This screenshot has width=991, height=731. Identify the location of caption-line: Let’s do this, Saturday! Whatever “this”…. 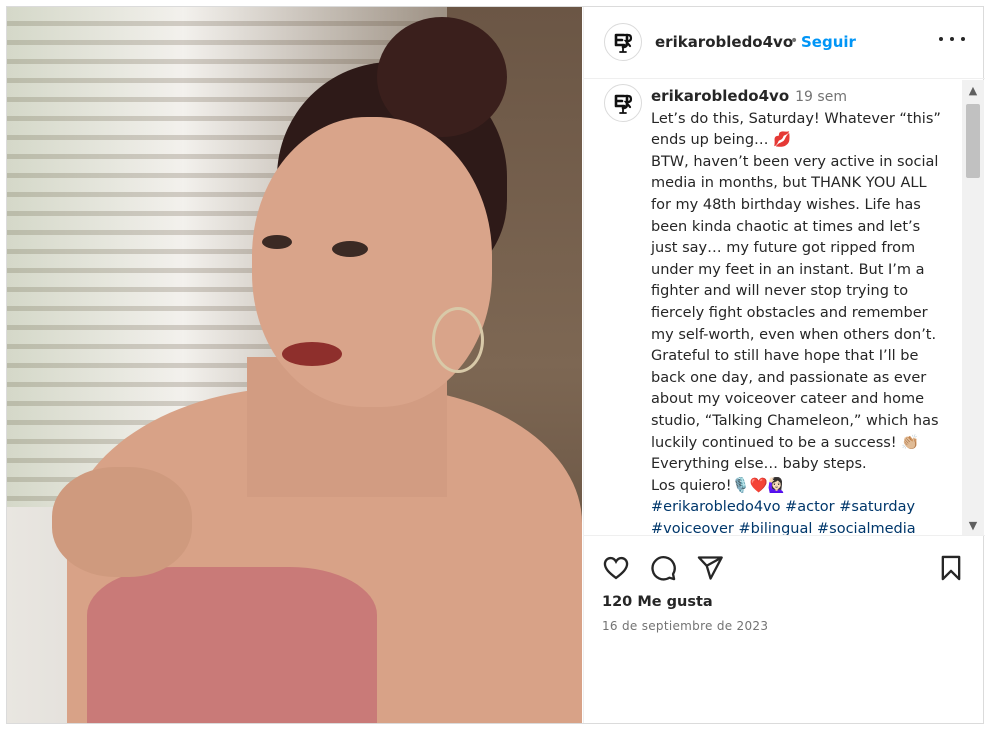
(796, 129).